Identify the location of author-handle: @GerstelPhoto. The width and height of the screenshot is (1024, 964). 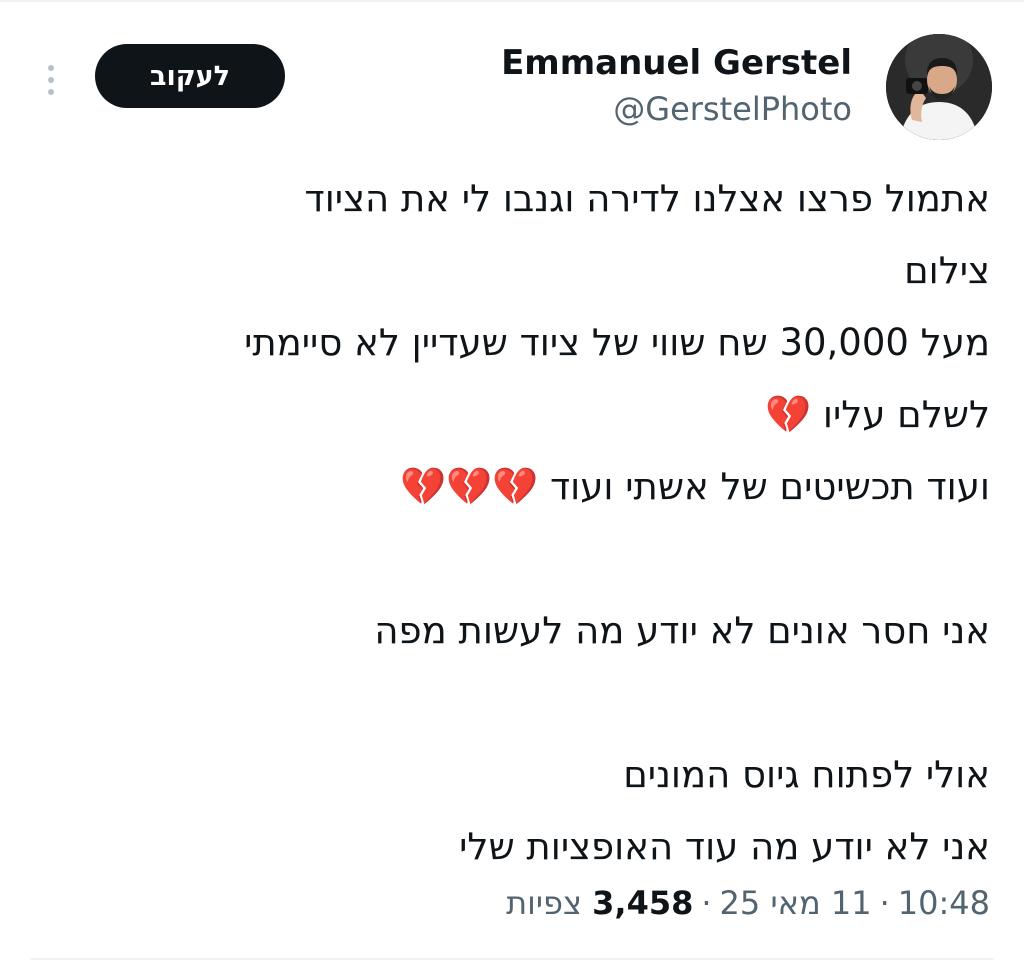
(676, 109).